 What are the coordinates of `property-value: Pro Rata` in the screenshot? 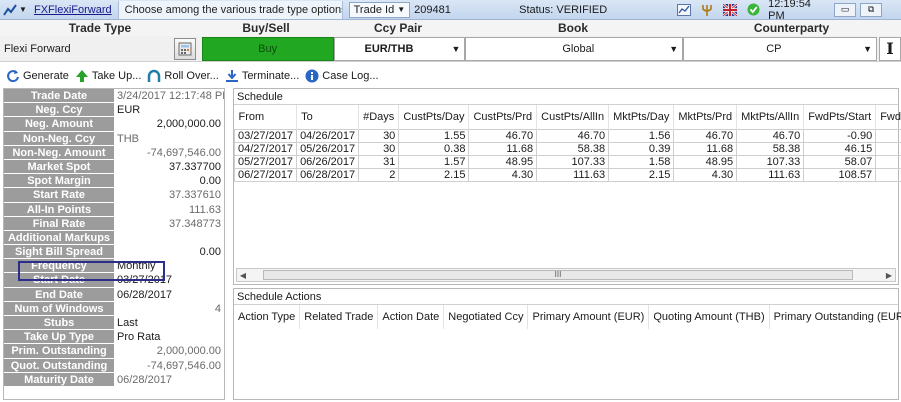 It's located at (169, 336).